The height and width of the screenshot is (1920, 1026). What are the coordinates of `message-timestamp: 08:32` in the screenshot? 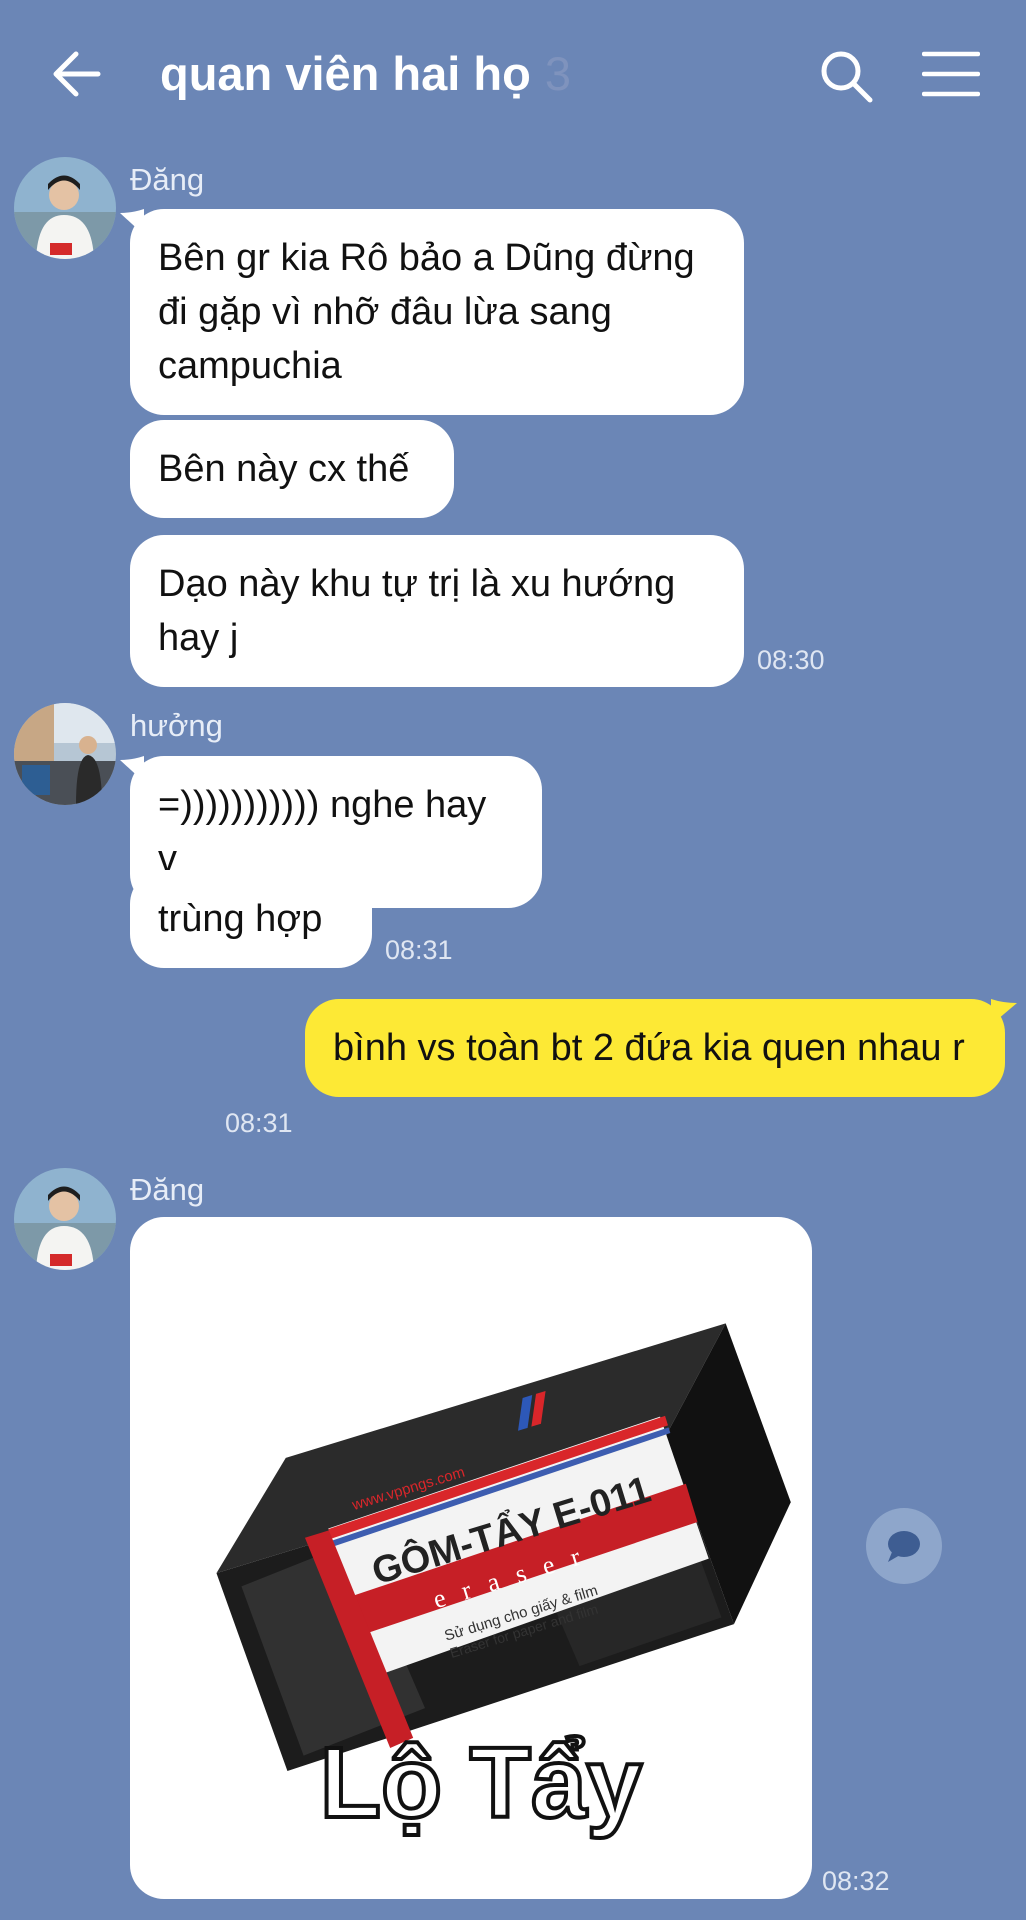 It's located at (856, 1881).